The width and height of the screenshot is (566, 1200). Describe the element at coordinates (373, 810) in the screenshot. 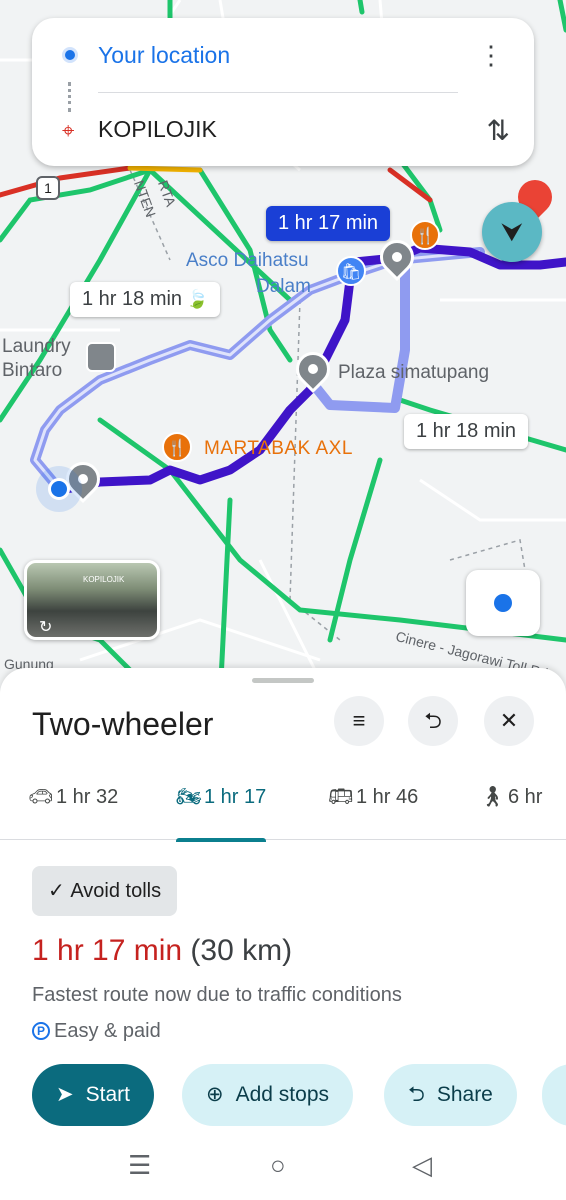

I see `tab-transit: 🚌︎ 1 hr 46` at that location.